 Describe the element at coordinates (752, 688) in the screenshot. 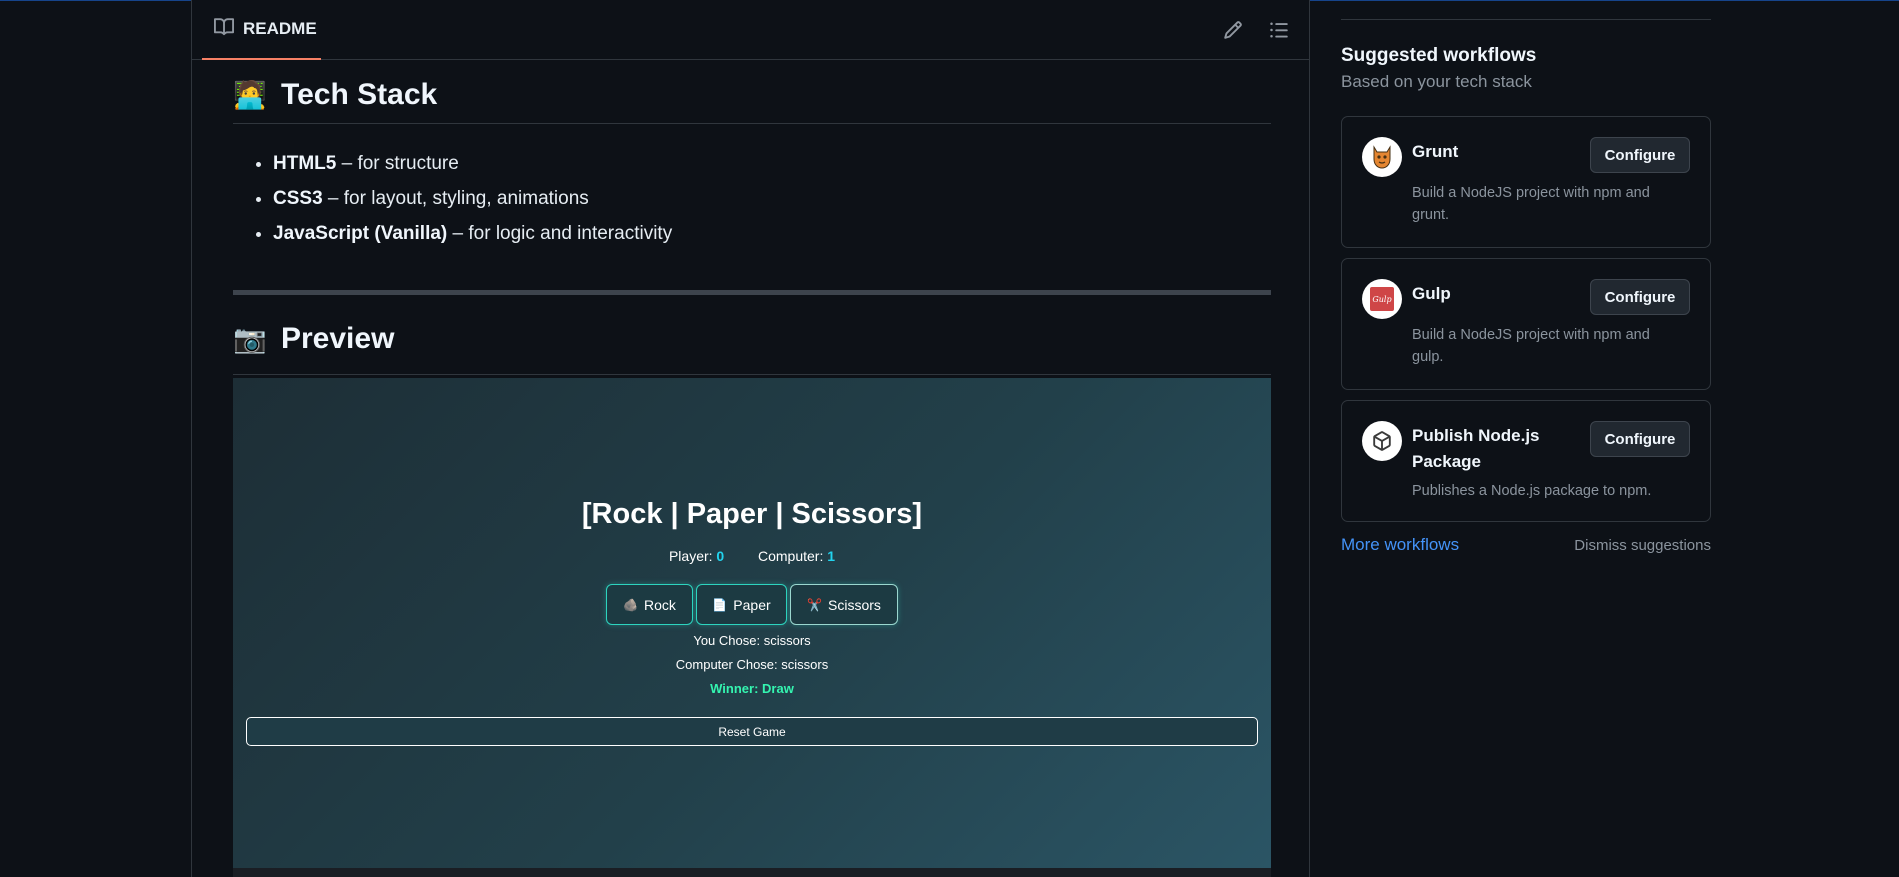

I see `winner-text: Winner: Draw` at that location.